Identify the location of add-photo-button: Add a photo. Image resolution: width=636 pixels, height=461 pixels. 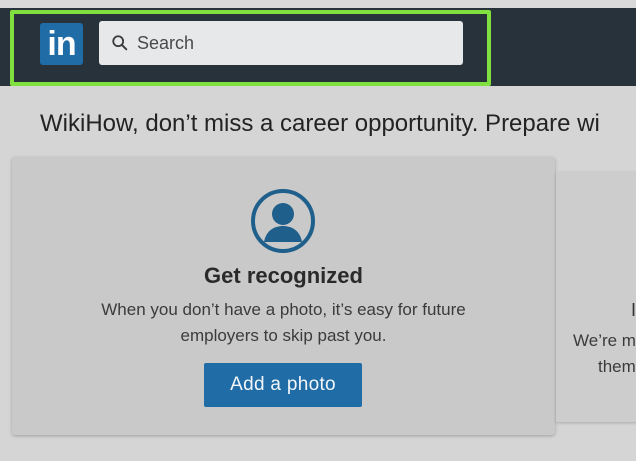
(283, 385).